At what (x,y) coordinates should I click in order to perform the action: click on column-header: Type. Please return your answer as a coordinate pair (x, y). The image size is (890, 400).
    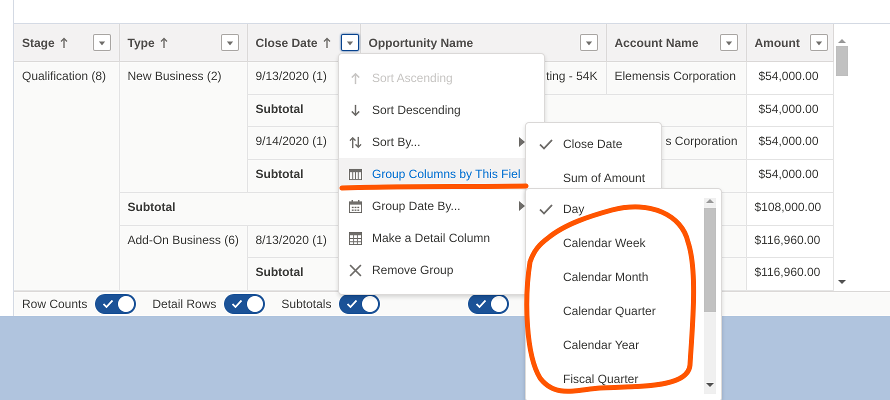
    Looking at the image, I should click on (183, 43).